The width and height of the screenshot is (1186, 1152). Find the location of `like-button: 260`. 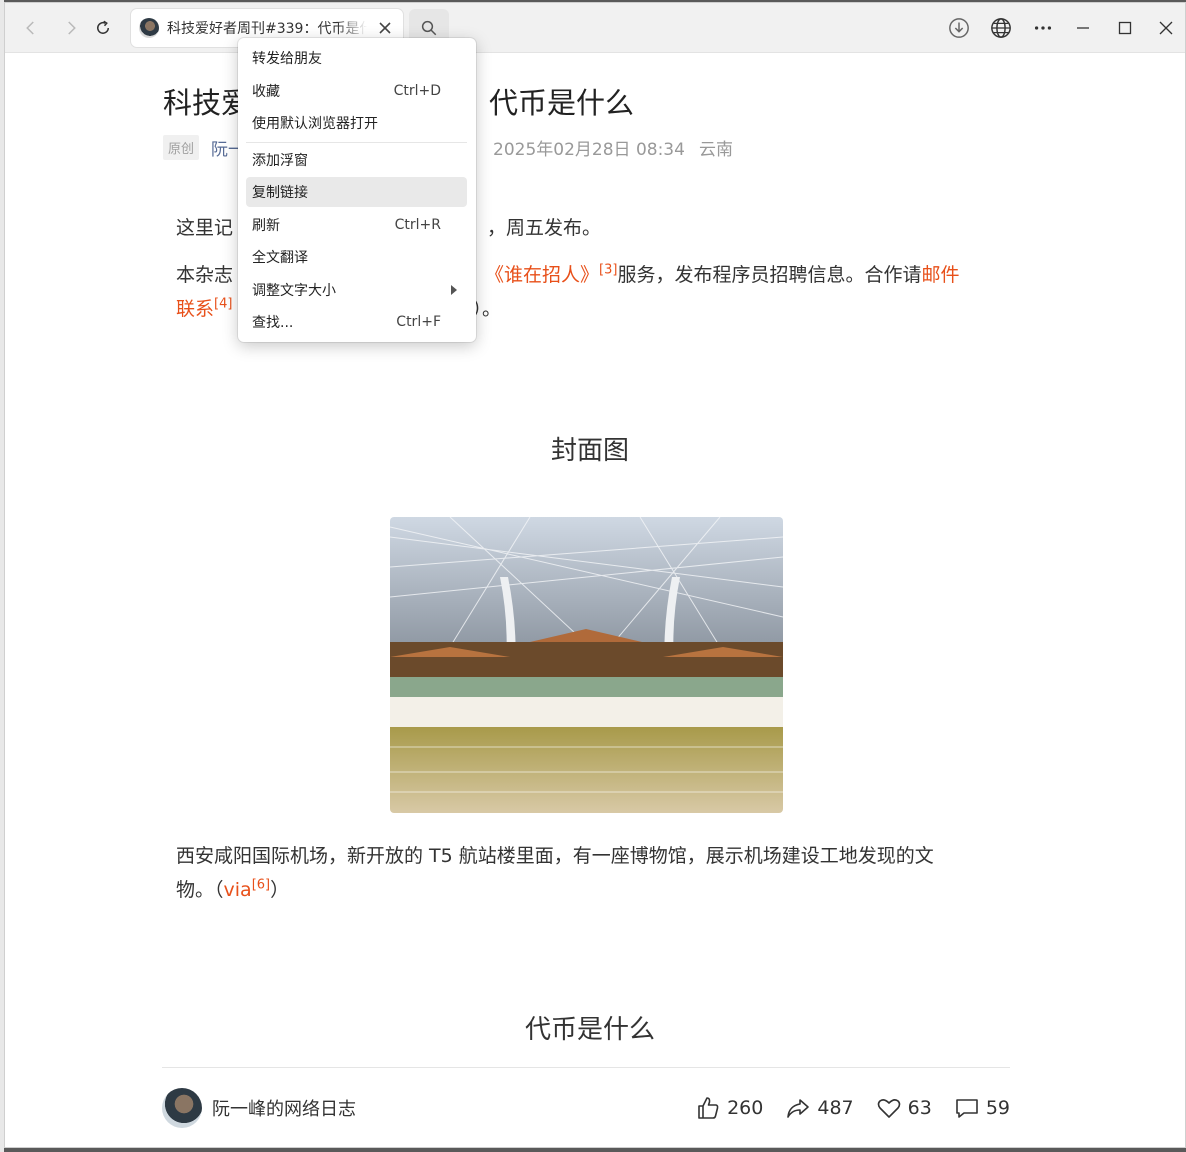

like-button: 260 is located at coordinates (729, 1108).